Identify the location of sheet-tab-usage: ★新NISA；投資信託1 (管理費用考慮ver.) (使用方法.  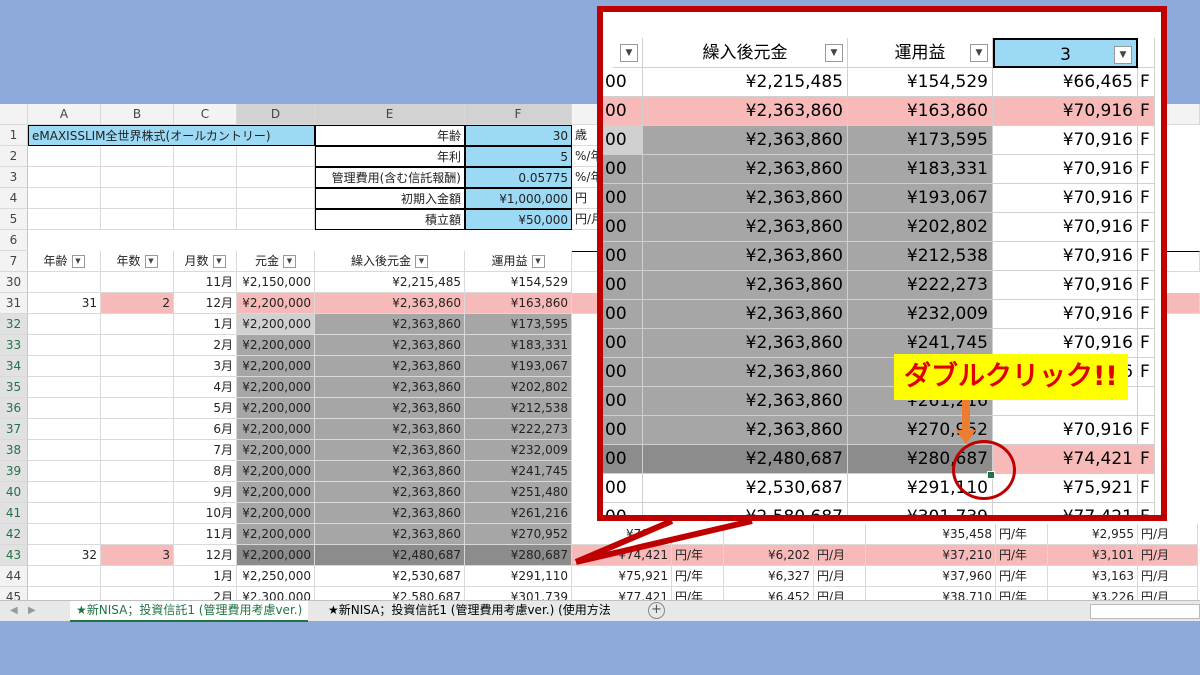
(469, 610).